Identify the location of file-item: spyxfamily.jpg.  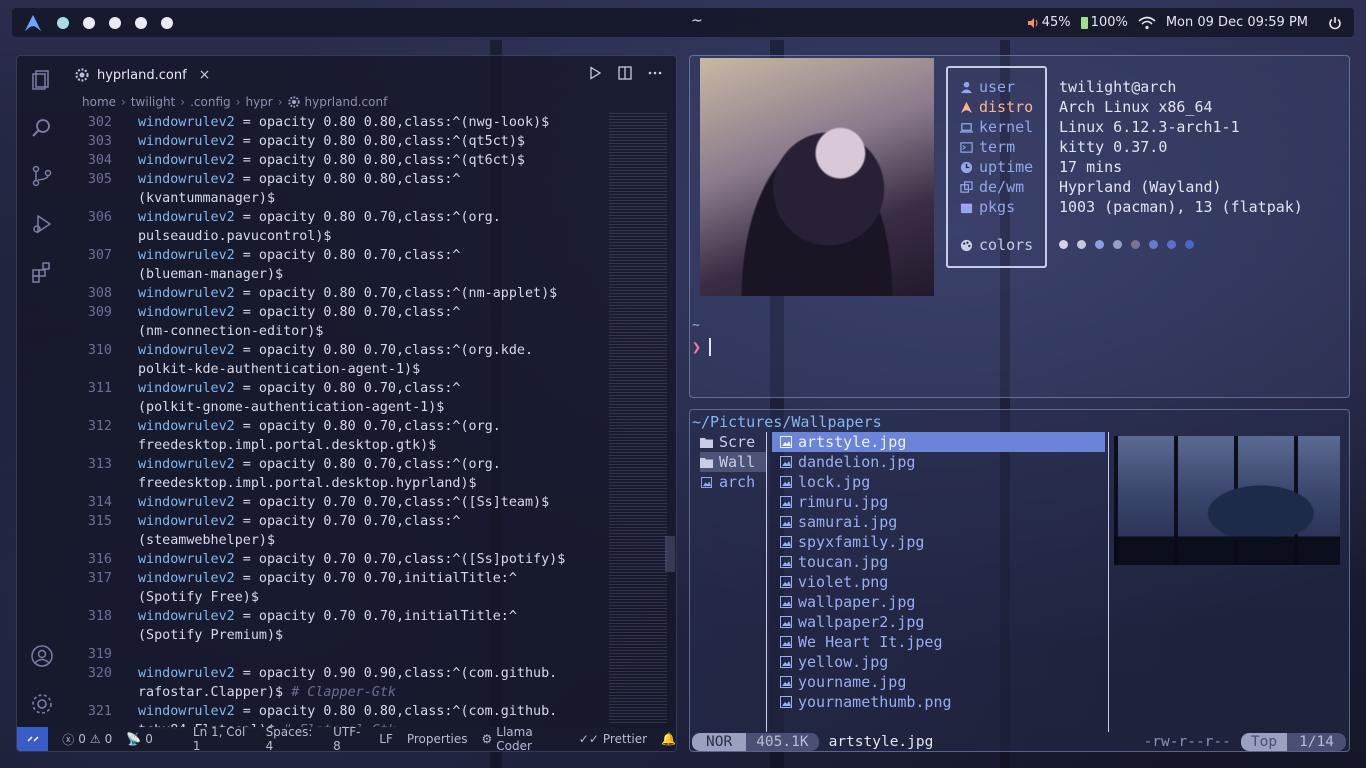
(938, 542).